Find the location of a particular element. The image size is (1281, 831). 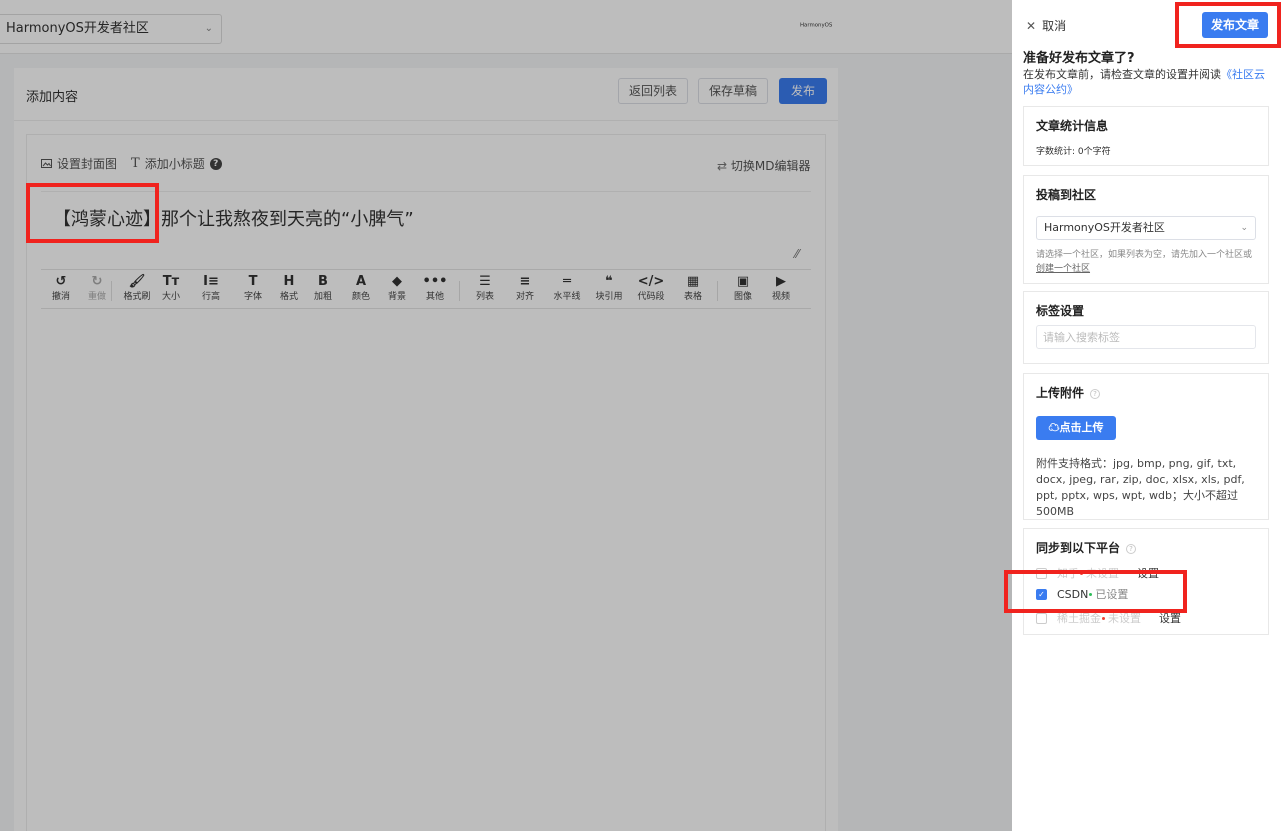

cloud-upload-icon: ☁ is located at coordinates (1054, 428).